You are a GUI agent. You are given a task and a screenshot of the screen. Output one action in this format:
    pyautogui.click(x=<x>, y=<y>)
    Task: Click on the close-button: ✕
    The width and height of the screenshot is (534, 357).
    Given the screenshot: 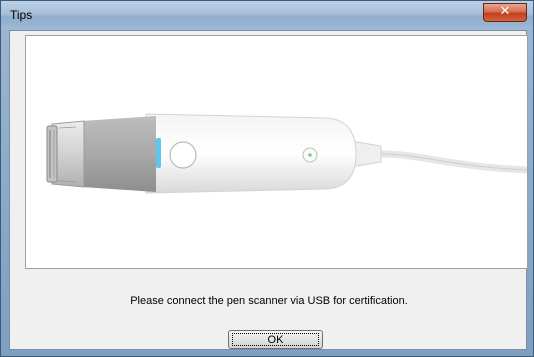 What is the action you would take?
    pyautogui.click(x=505, y=12)
    